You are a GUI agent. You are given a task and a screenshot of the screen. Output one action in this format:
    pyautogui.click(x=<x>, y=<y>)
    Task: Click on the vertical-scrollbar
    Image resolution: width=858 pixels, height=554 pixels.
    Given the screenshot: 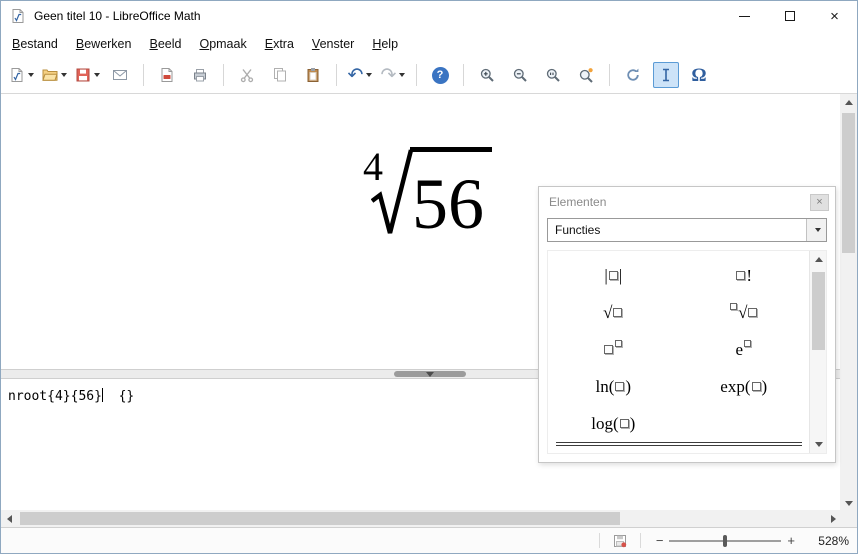 What is the action you would take?
    pyautogui.click(x=848, y=303)
    